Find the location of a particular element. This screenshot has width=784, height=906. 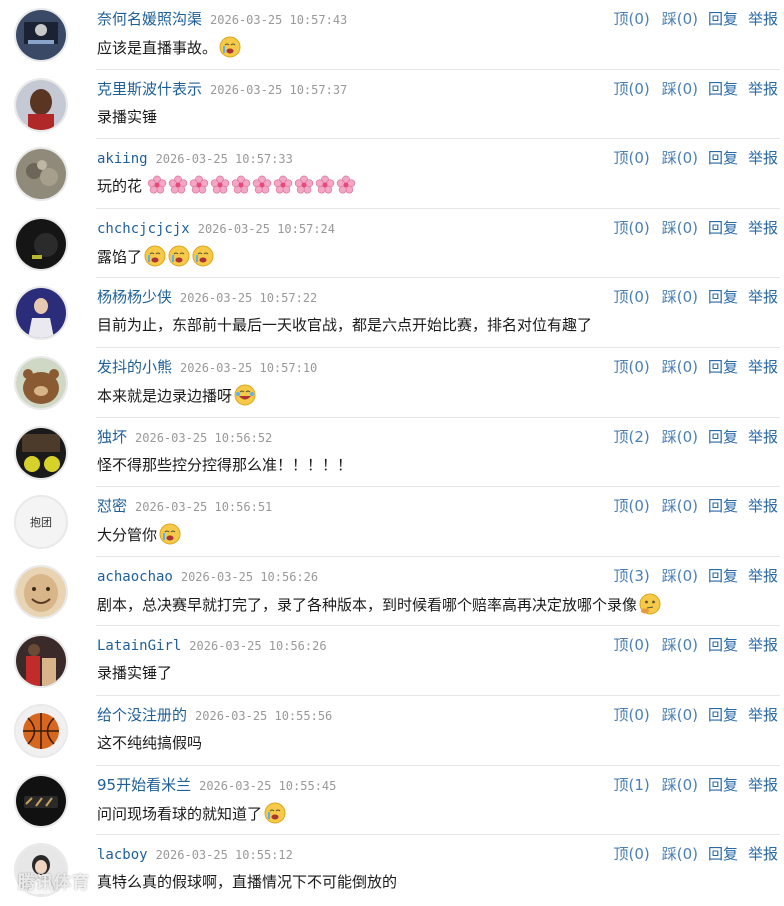

upvote-button: 顶(3) is located at coordinates (631, 576).